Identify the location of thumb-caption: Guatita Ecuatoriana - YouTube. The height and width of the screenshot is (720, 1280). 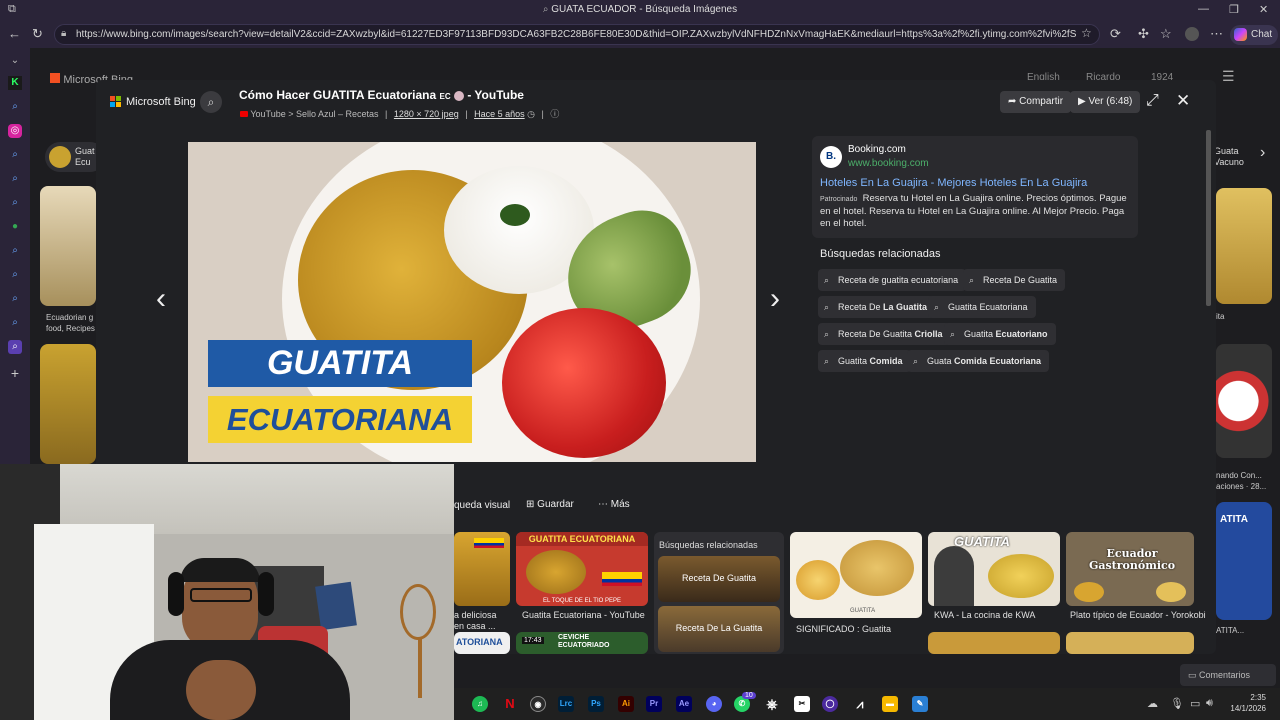
(583, 615).